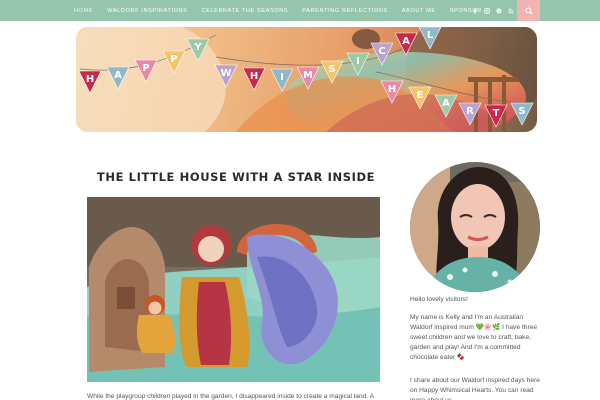 Image resolution: width=600 pixels, height=400 pixels. What do you see at coordinates (420, 95) in the screenshot?
I see `bunting-letter: E` at bounding box center [420, 95].